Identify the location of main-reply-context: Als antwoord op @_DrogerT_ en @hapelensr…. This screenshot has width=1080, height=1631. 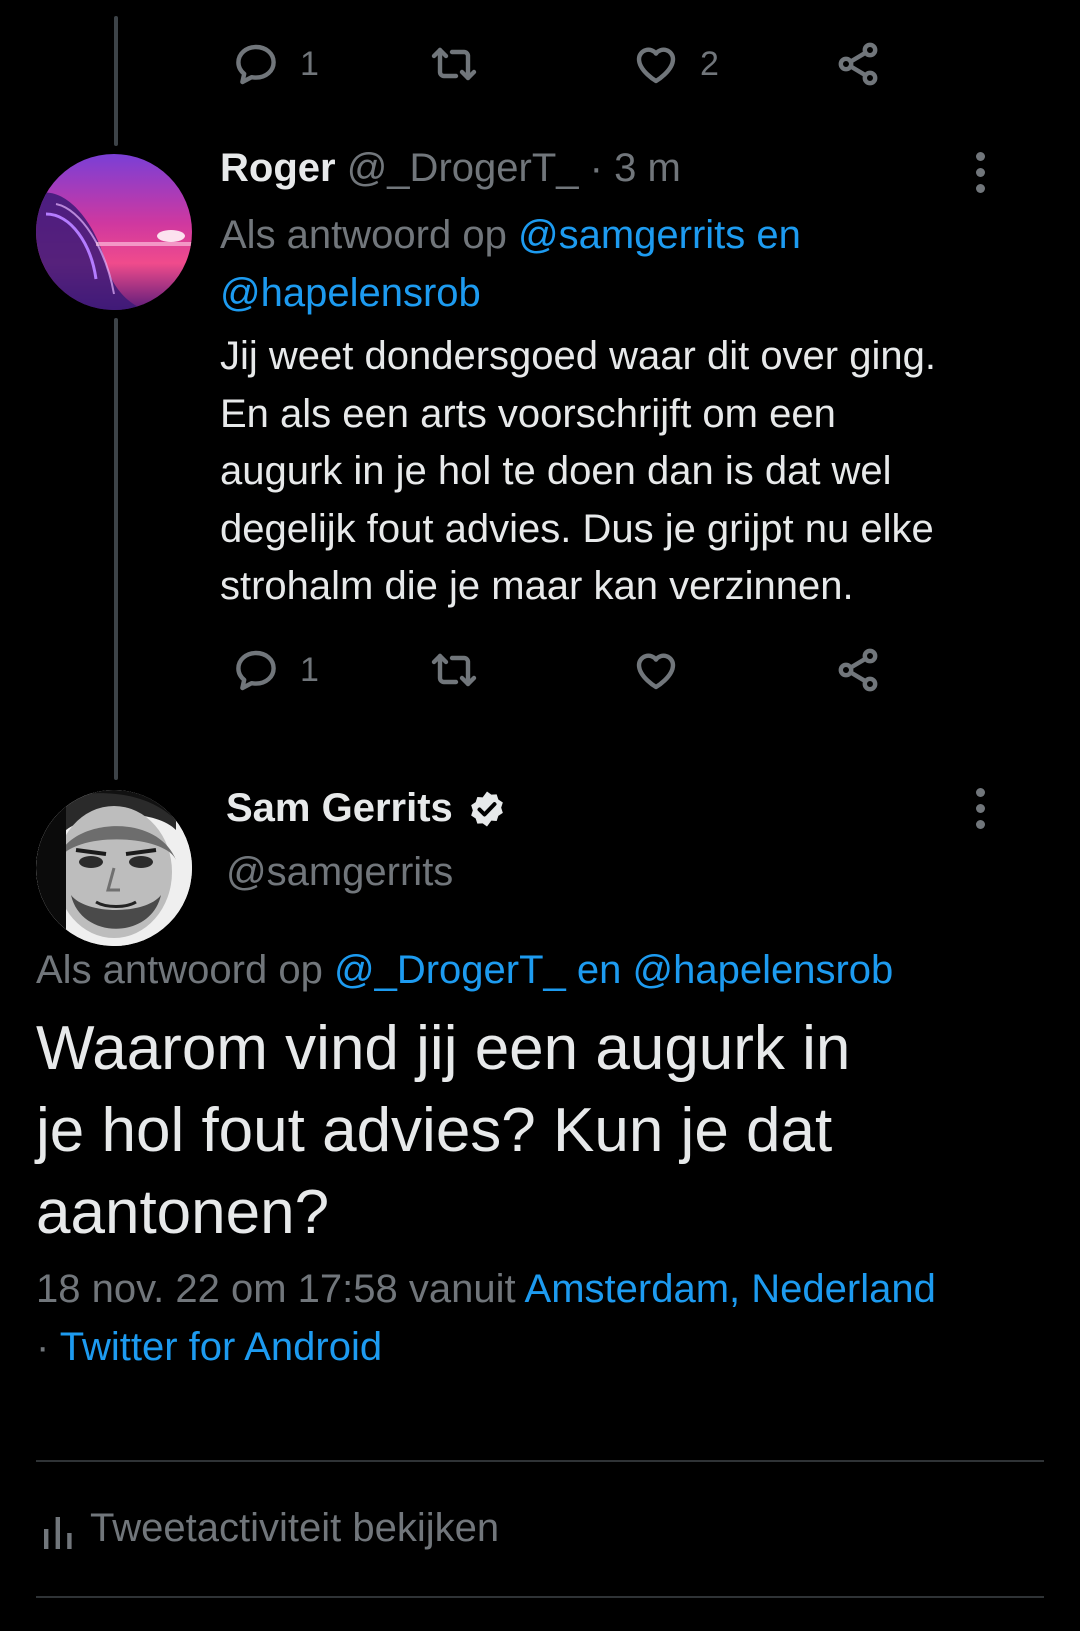
(464, 970).